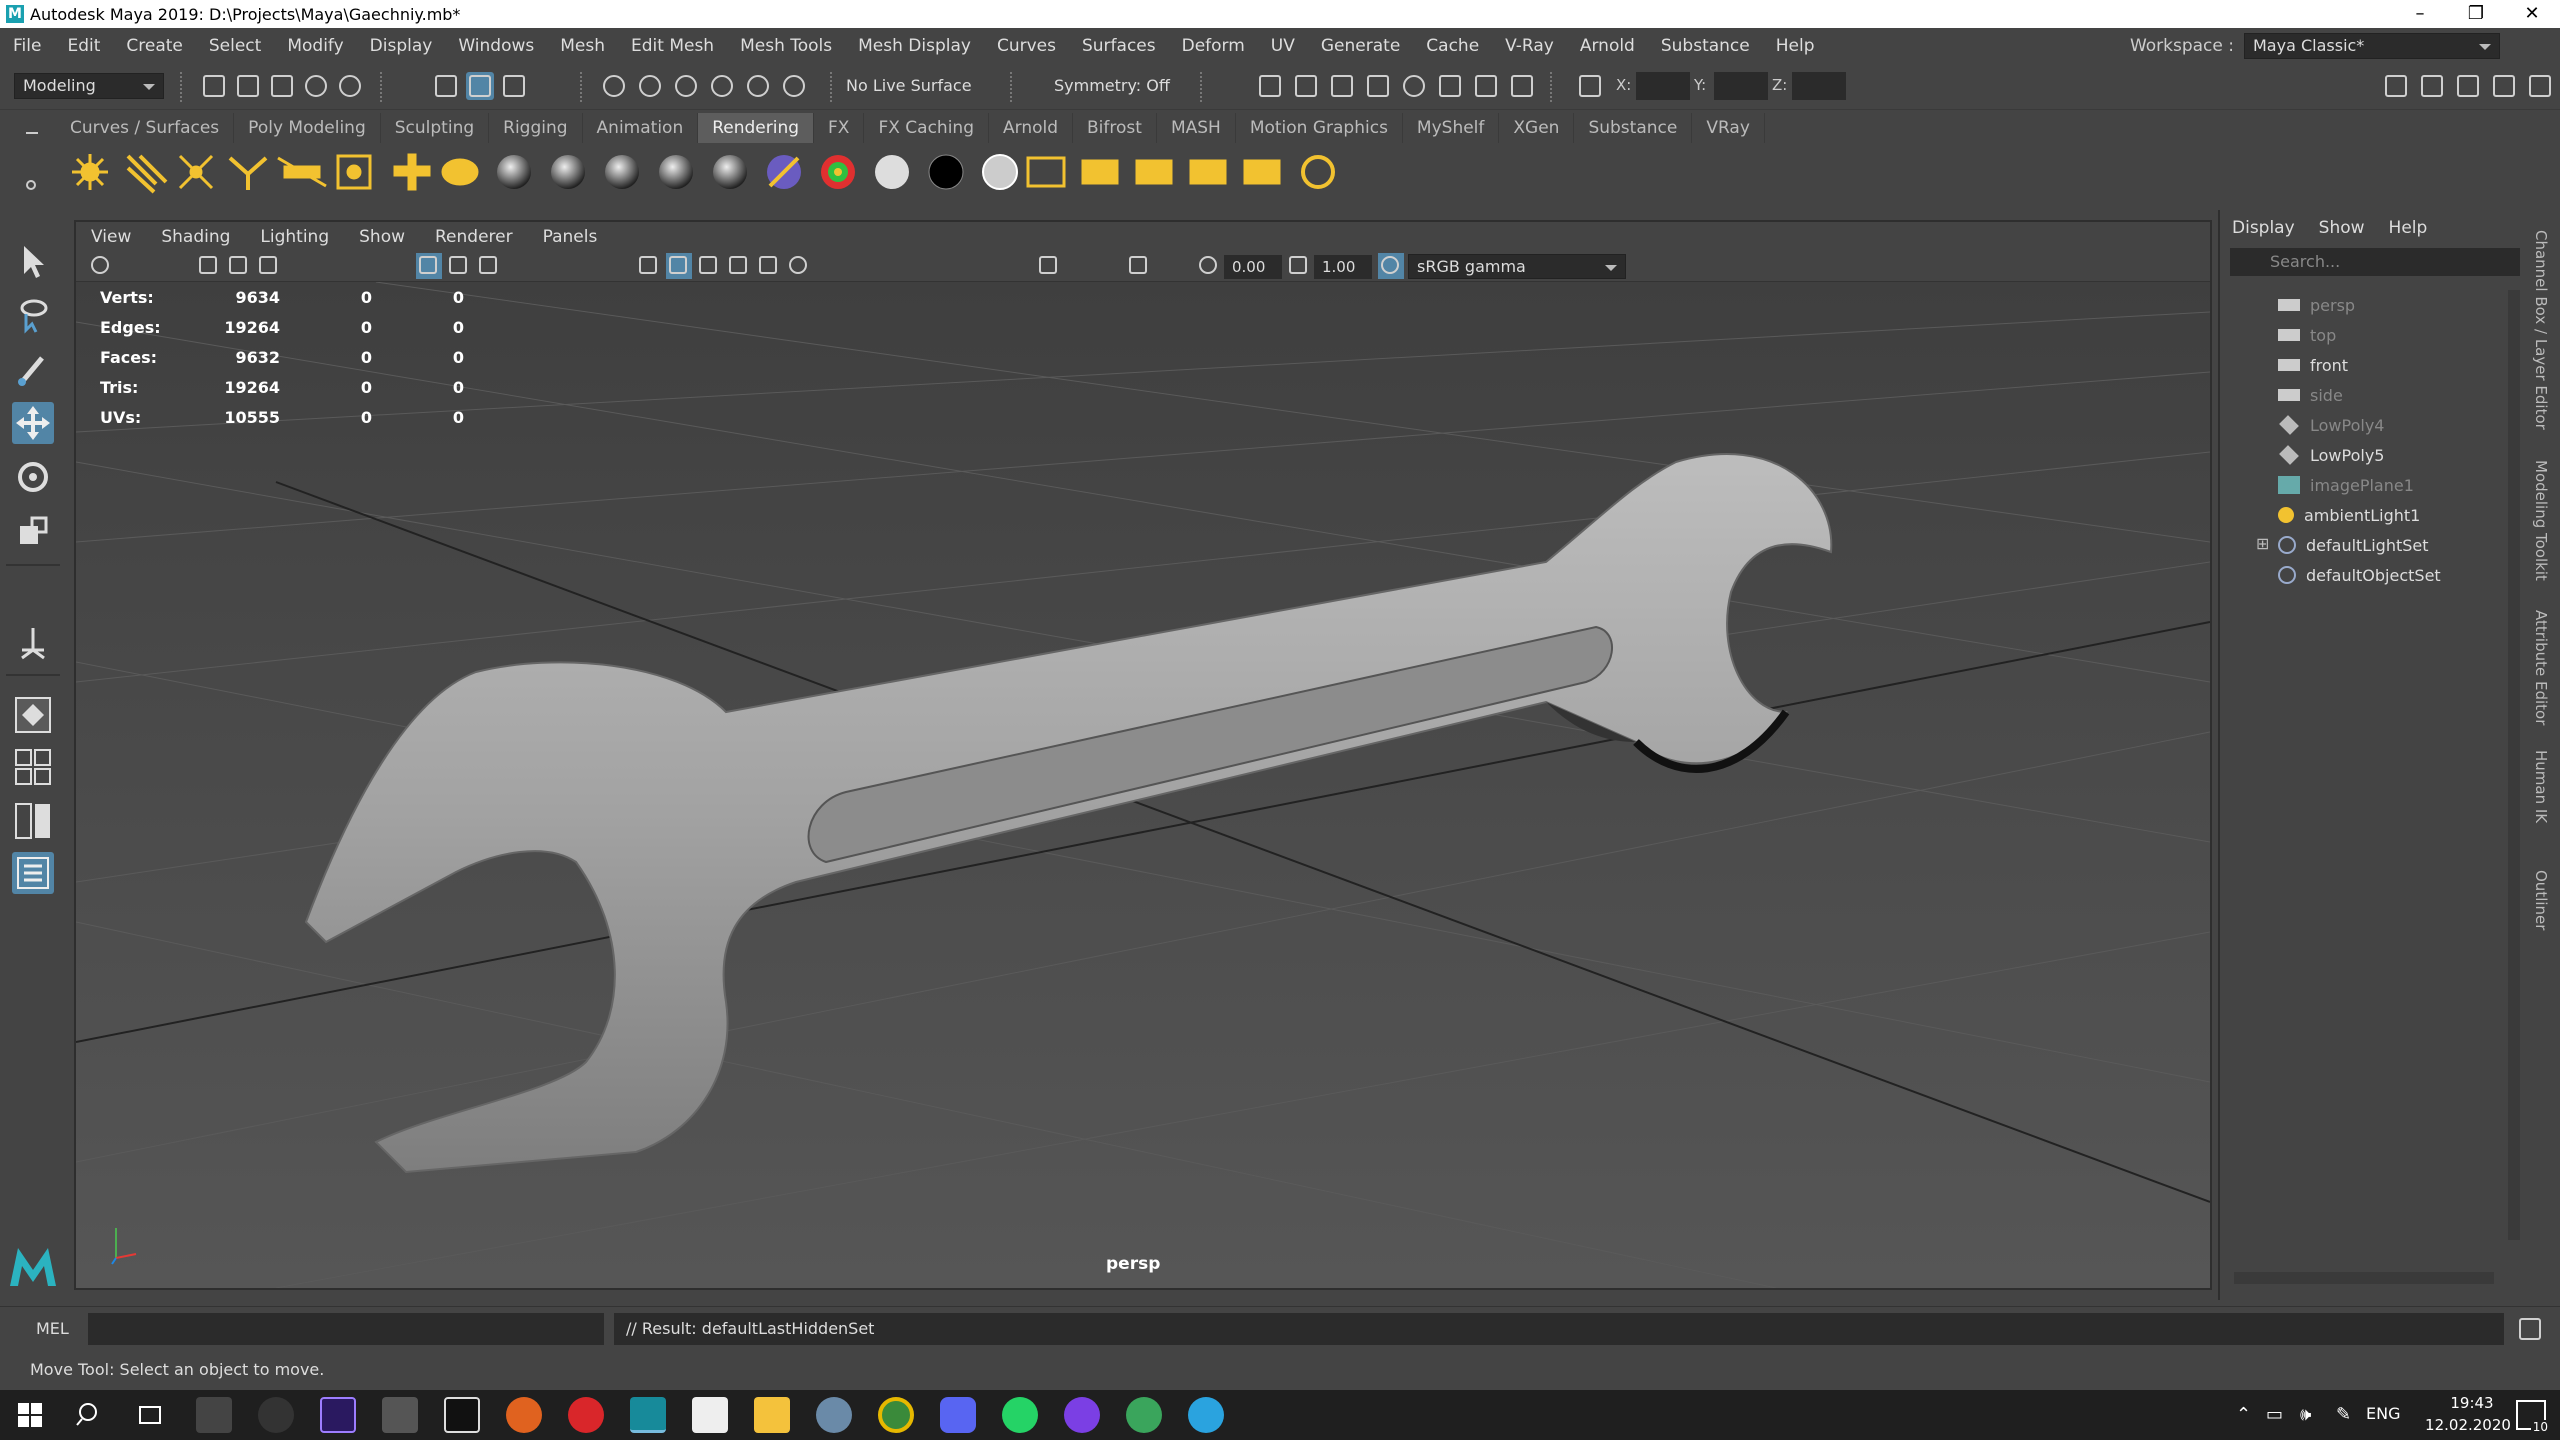 This screenshot has width=2560, height=1440. Describe the element at coordinates (1270, 86) in the screenshot. I see `render-settings-icon` at that location.